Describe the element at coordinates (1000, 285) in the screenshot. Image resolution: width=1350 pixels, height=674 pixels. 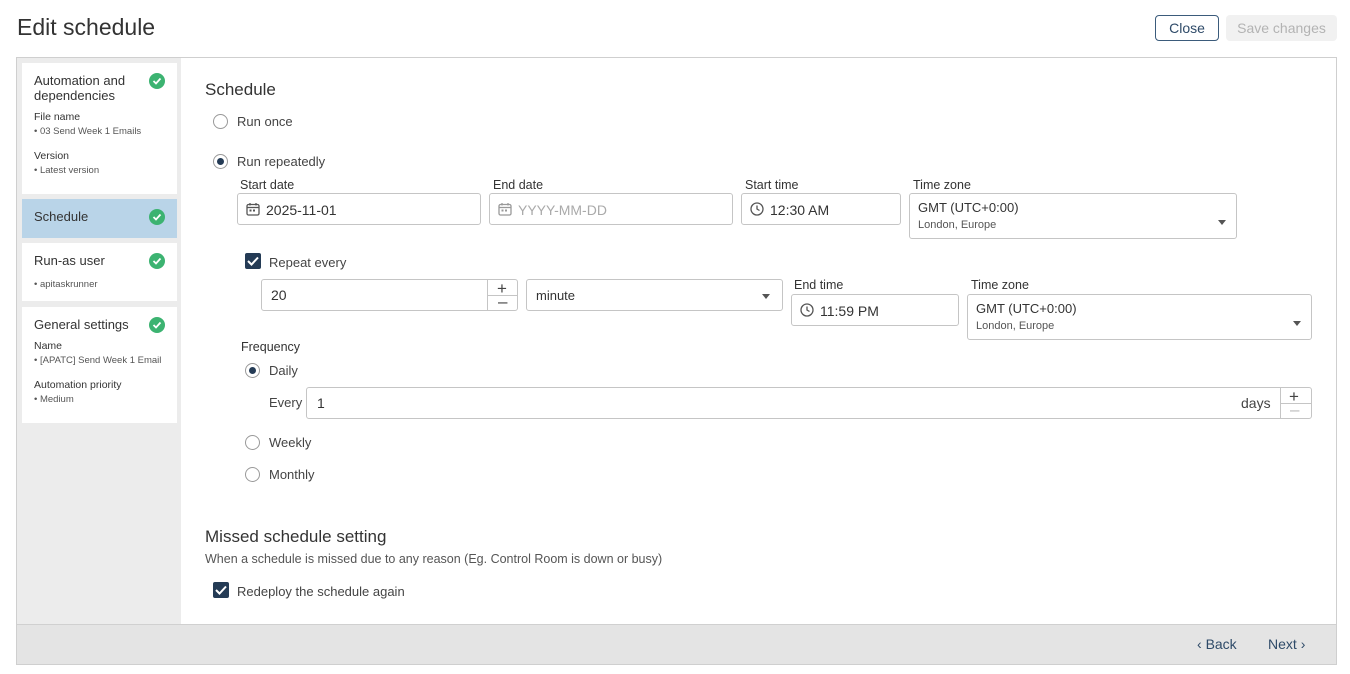
I see `time-zone-2-label: Time zone` at that location.